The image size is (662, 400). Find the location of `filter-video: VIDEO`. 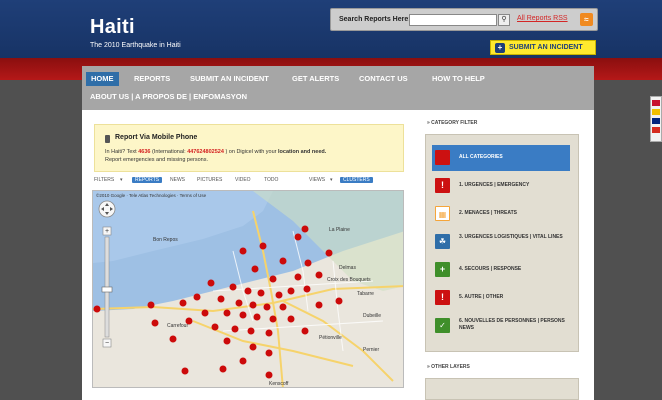

filter-video: VIDEO is located at coordinates (243, 180).